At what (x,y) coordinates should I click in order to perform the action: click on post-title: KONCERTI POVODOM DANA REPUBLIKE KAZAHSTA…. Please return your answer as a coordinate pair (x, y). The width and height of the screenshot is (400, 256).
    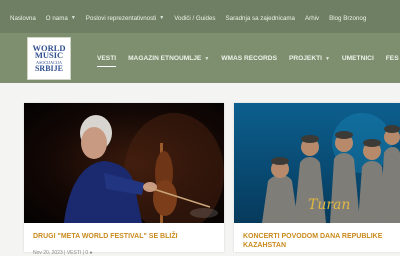
    Looking at the image, I should click on (318, 241).